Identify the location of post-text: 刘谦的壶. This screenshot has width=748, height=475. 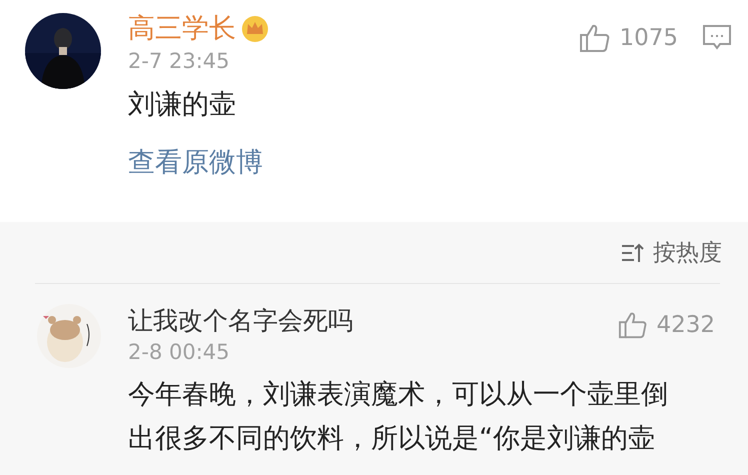
(182, 105).